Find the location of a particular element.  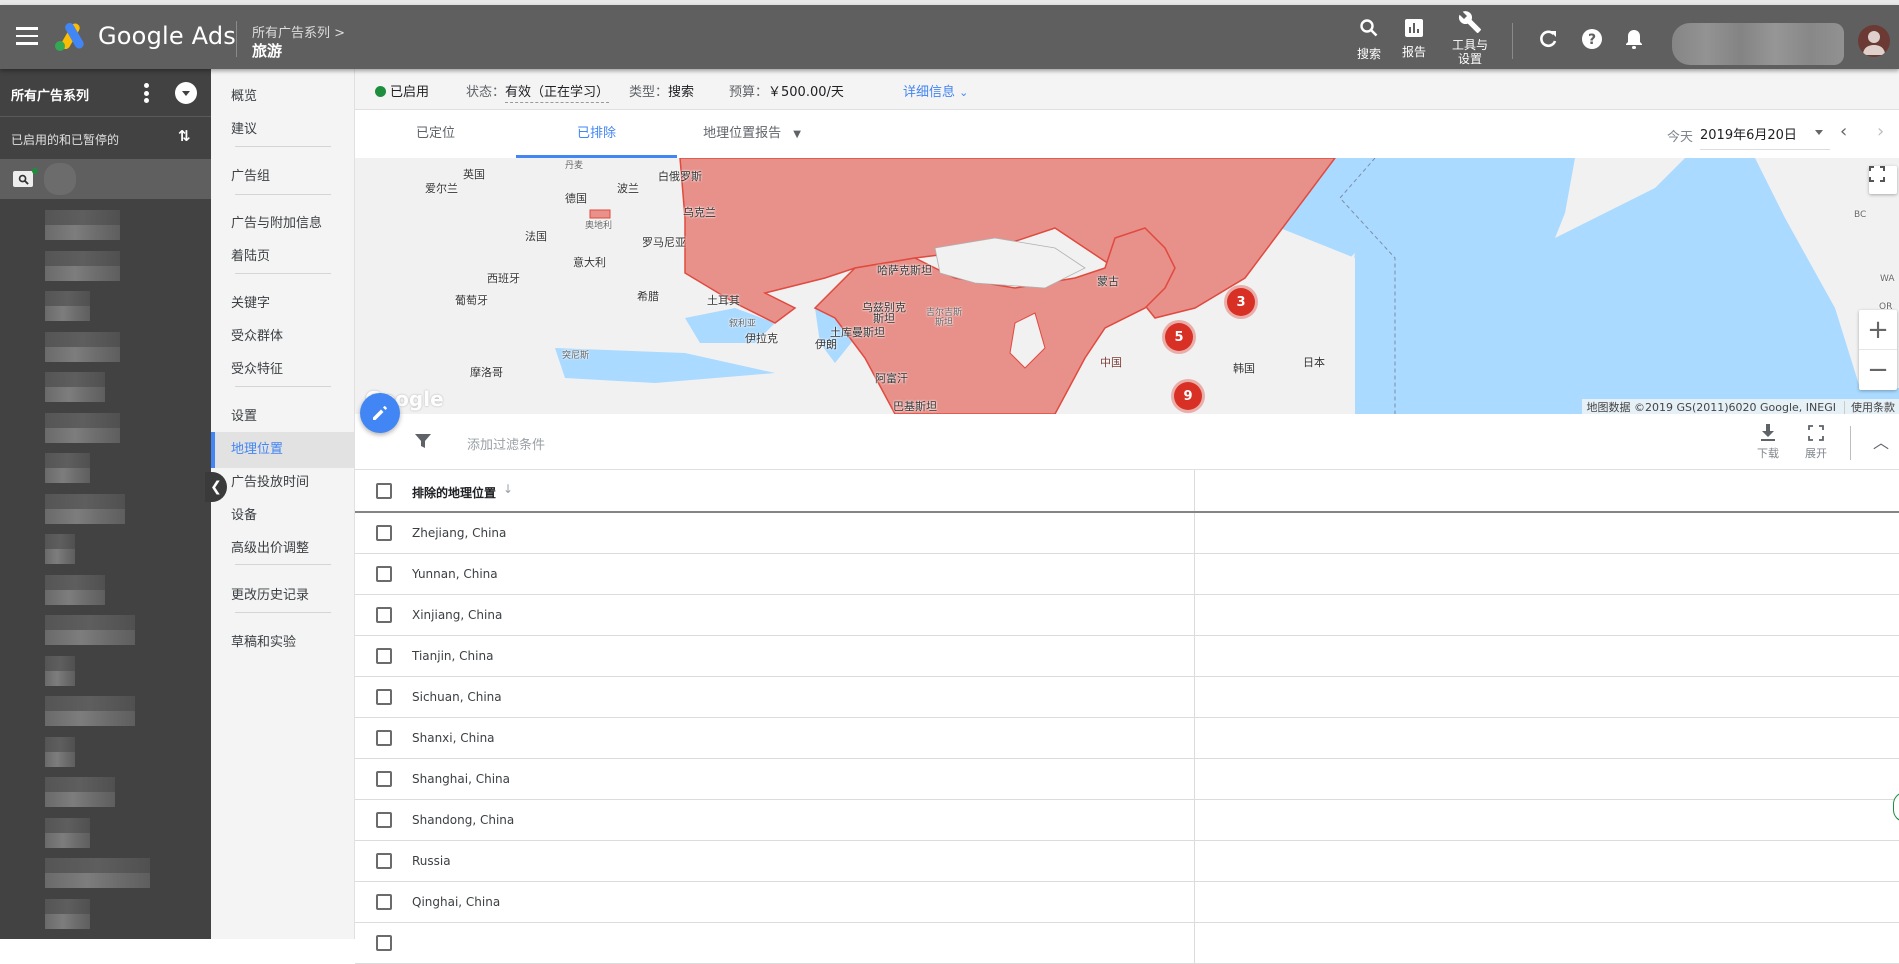

location-name: Shanxi, China is located at coordinates (453, 738).